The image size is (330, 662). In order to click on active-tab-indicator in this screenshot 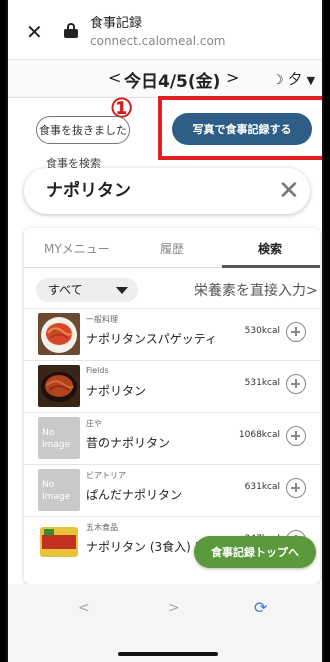, I will do `click(271, 266)`.